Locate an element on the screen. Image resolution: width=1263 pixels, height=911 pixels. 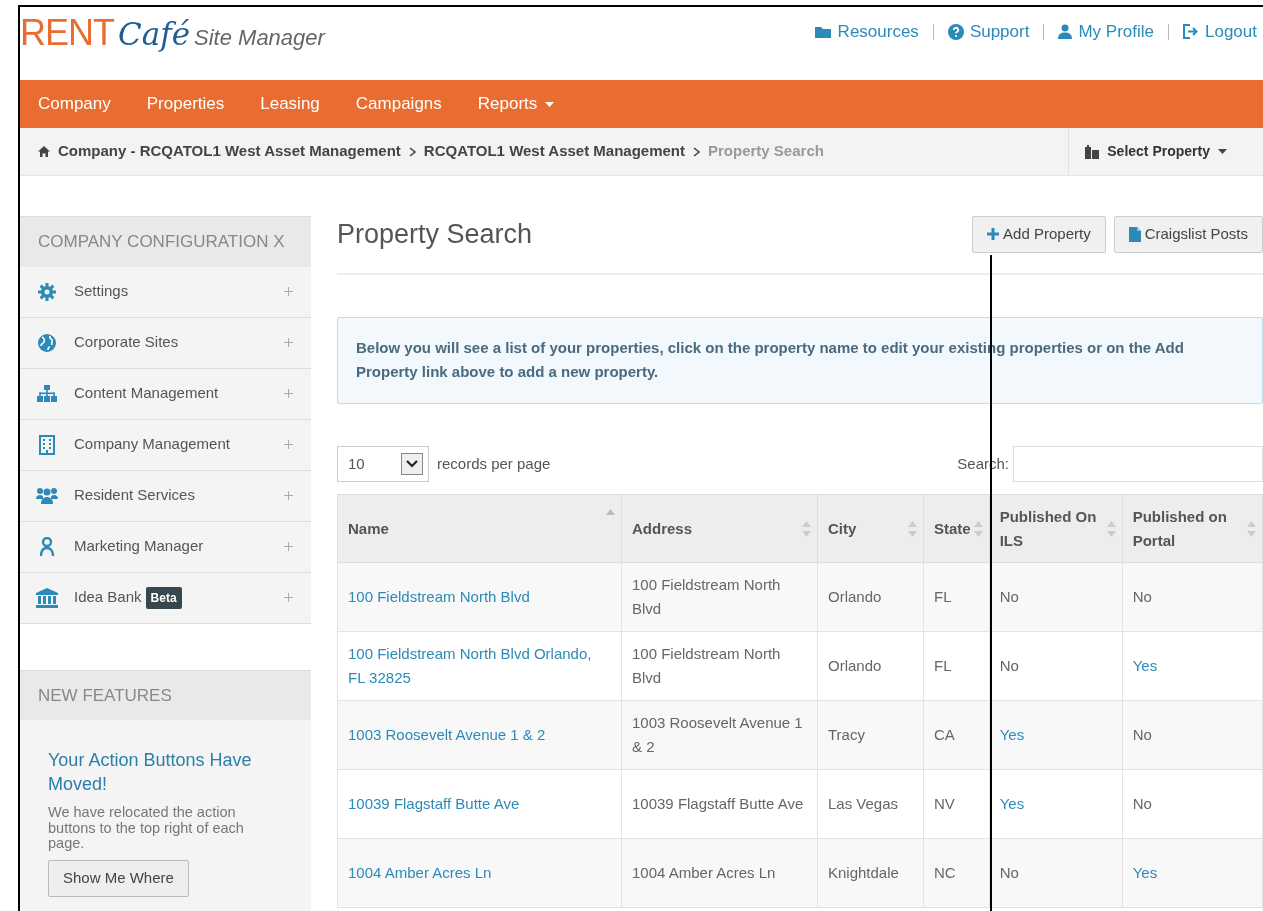
sidebar-item: Resident Services is located at coordinates (165, 496).